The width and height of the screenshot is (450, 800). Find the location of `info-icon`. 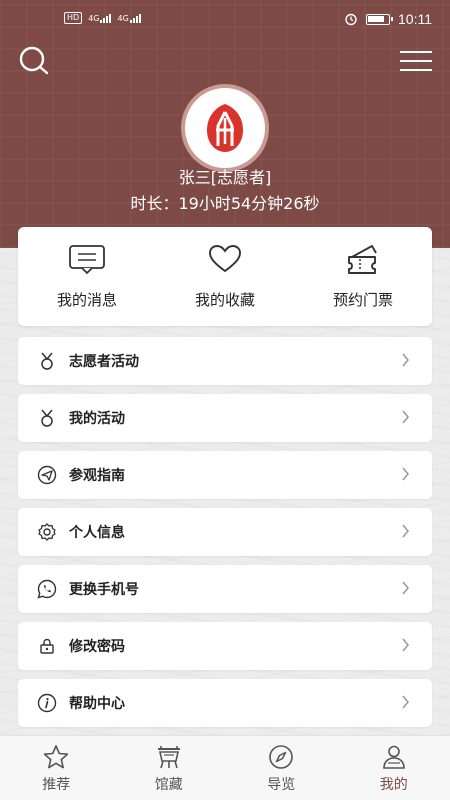

info-icon is located at coordinates (47, 703).